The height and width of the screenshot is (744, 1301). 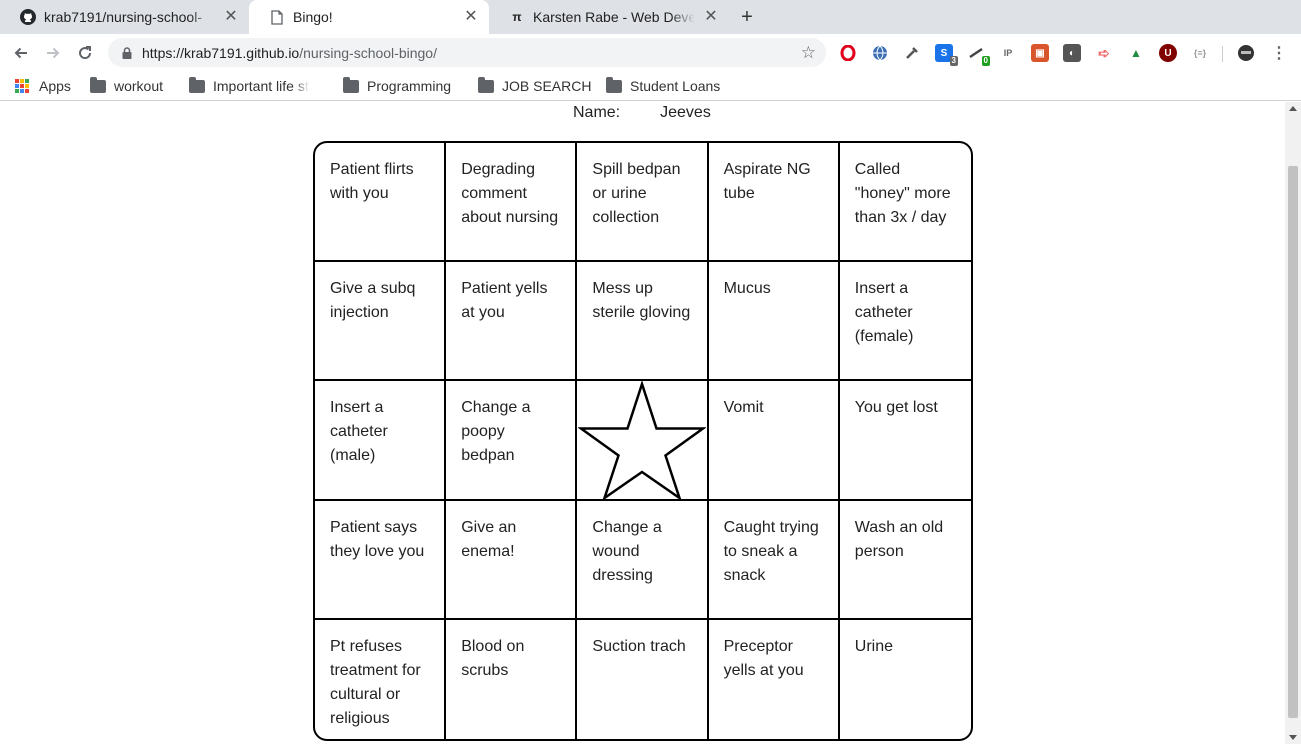 What do you see at coordinates (313, 17) in the screenshot?
I see `tab-title: Bingo!` at bounding box center [313, 17].